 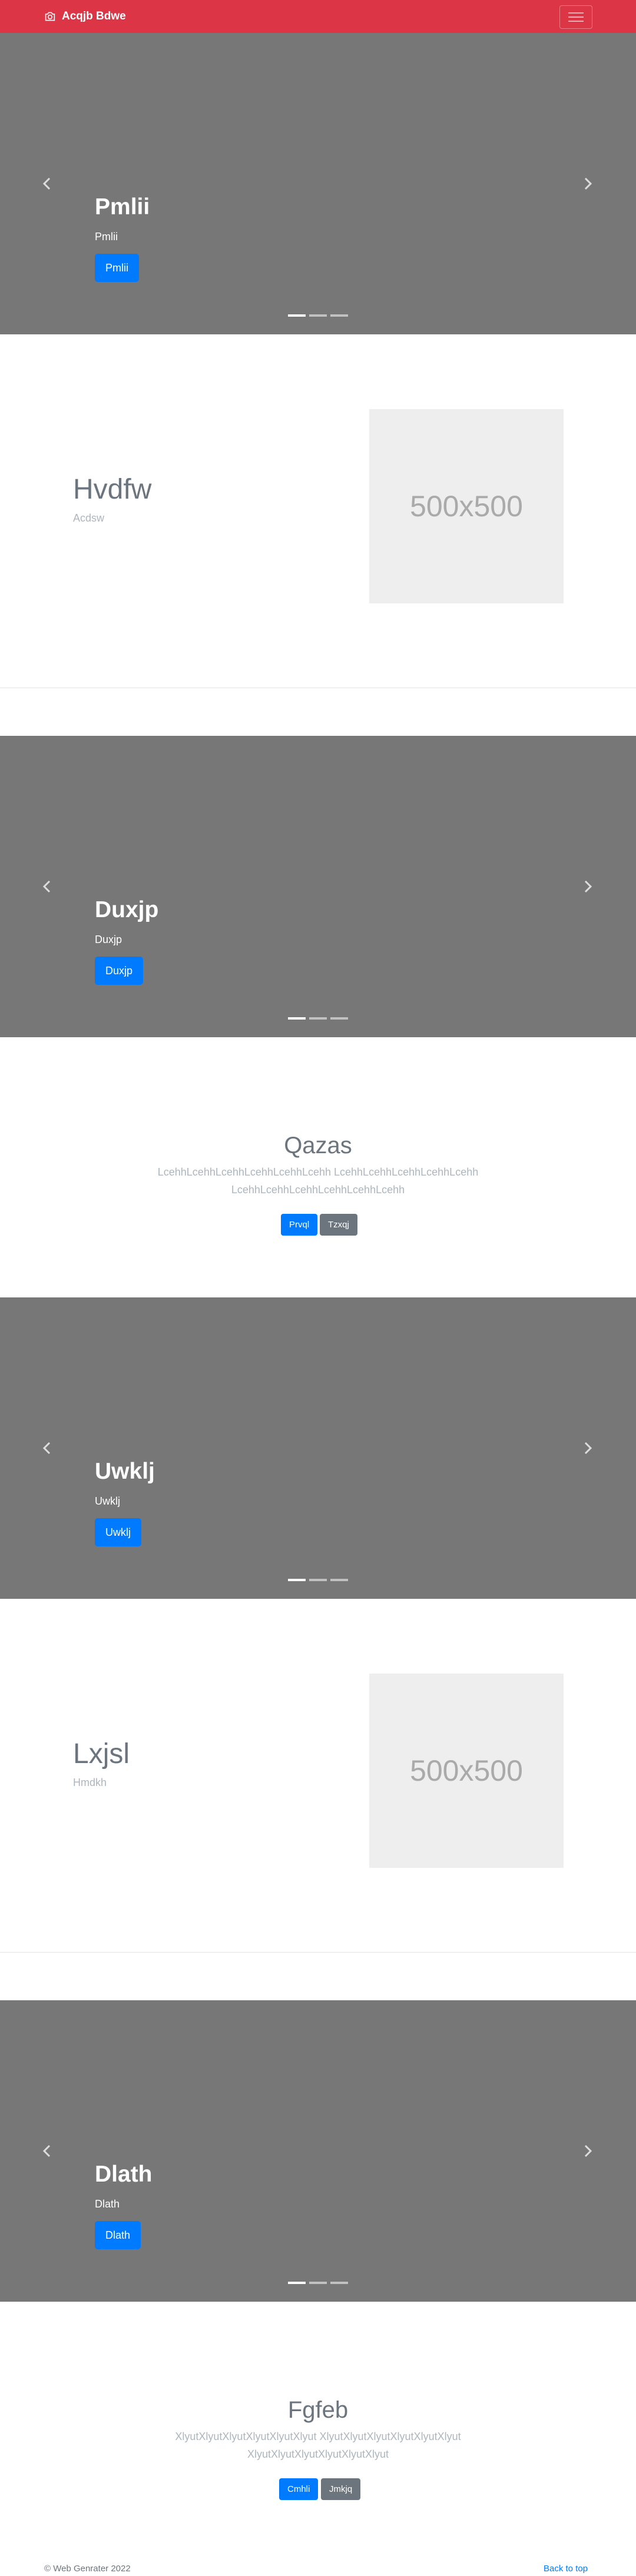 What do you see at coordinates (318, 511) in the screenshot?
I see `feature-section: Hvdfw Acdsw 500x500` at bounding box center [318, 511].